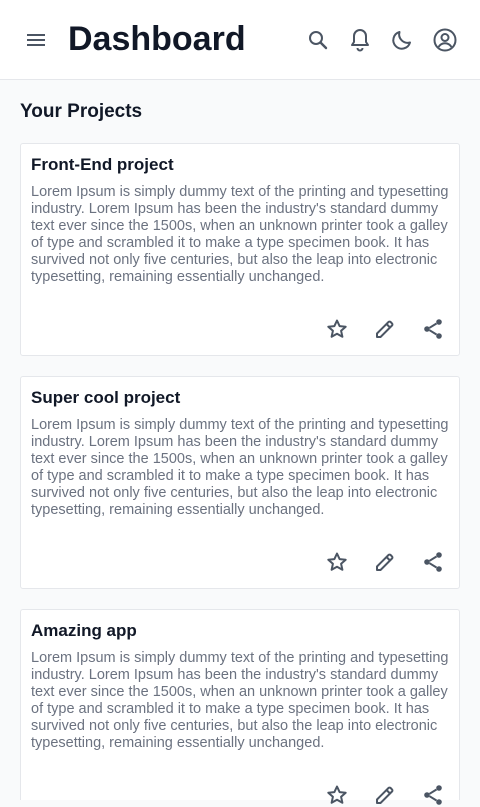 This screenshot has width=480, height=807. Describe the element at coordinates (36, 40) in the screenshot. I see `menu-icon` at that location.